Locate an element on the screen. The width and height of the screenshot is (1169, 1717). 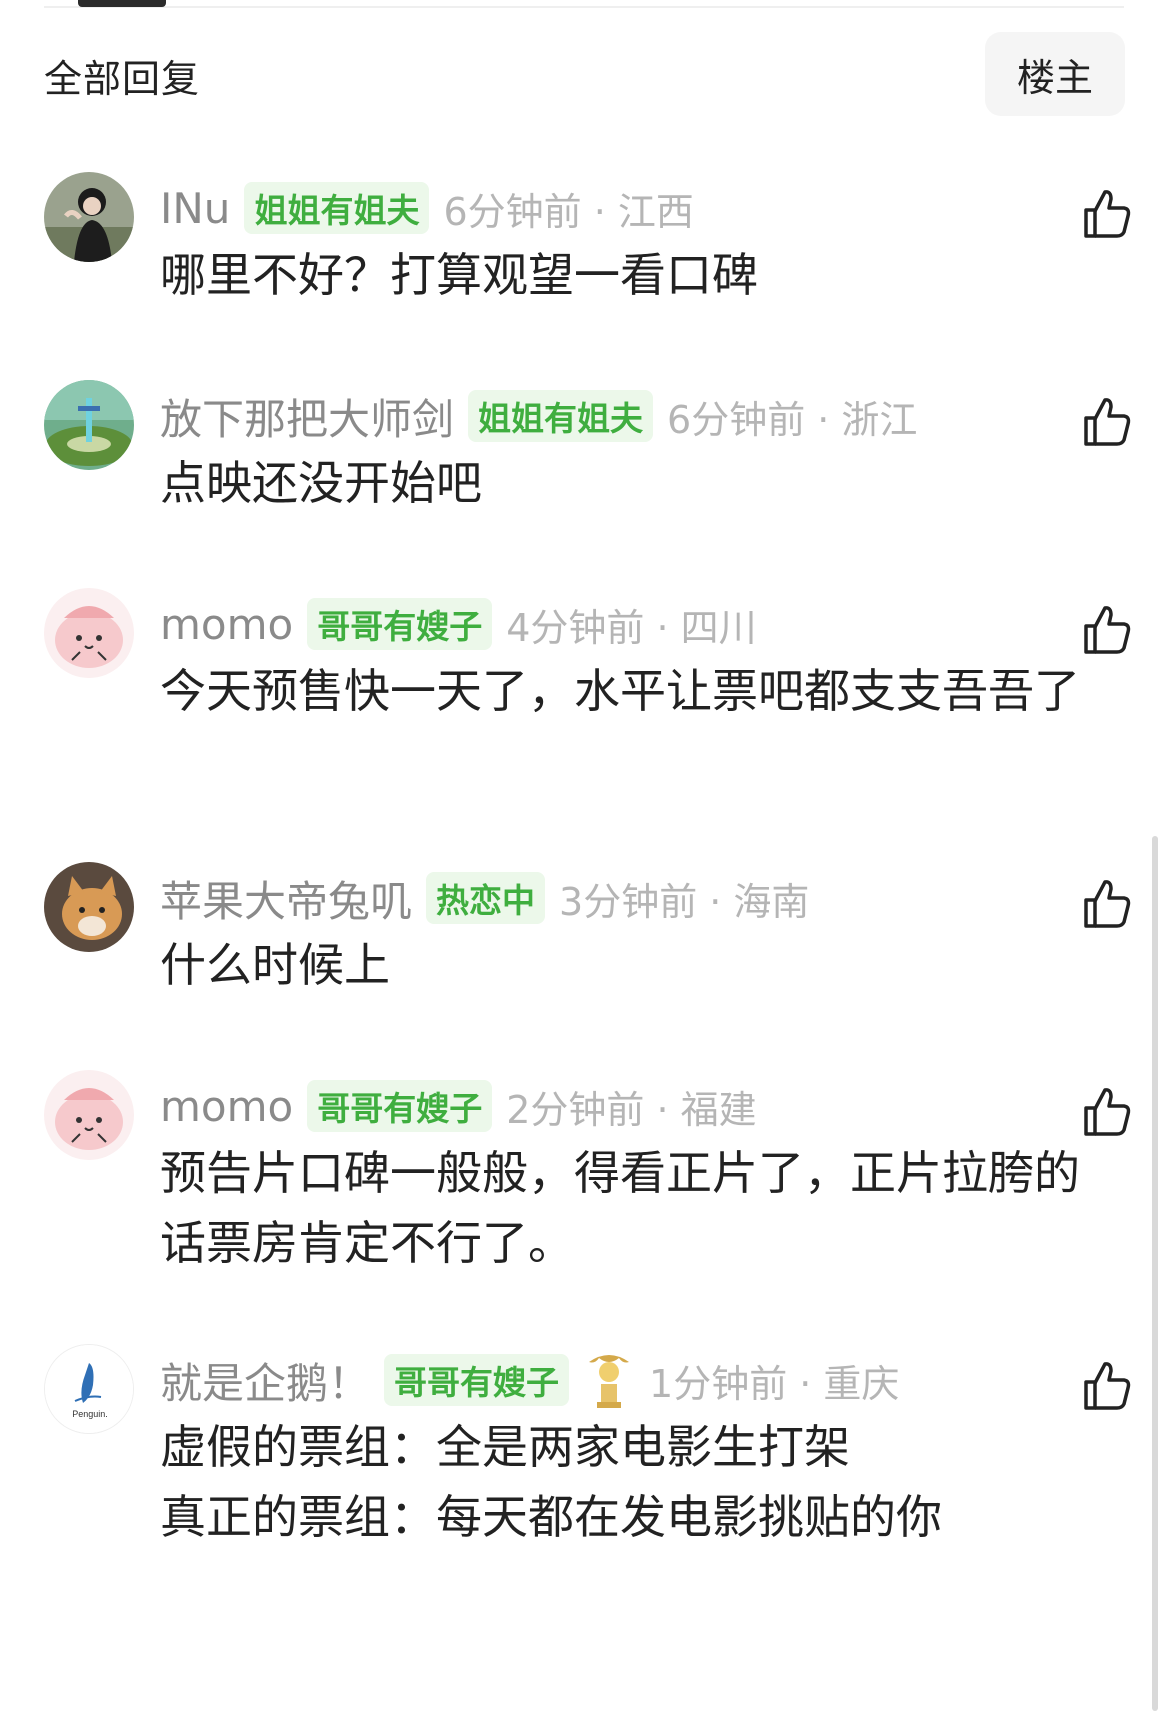
trophy-medal-icon is located at coordinates (609, 1381).